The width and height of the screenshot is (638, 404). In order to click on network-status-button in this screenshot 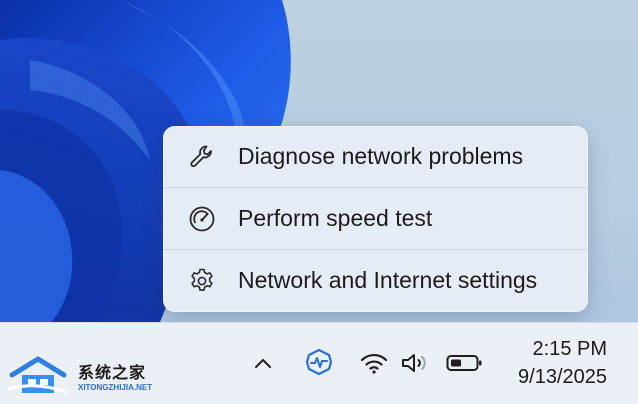, I will do `click(374, 363)`.